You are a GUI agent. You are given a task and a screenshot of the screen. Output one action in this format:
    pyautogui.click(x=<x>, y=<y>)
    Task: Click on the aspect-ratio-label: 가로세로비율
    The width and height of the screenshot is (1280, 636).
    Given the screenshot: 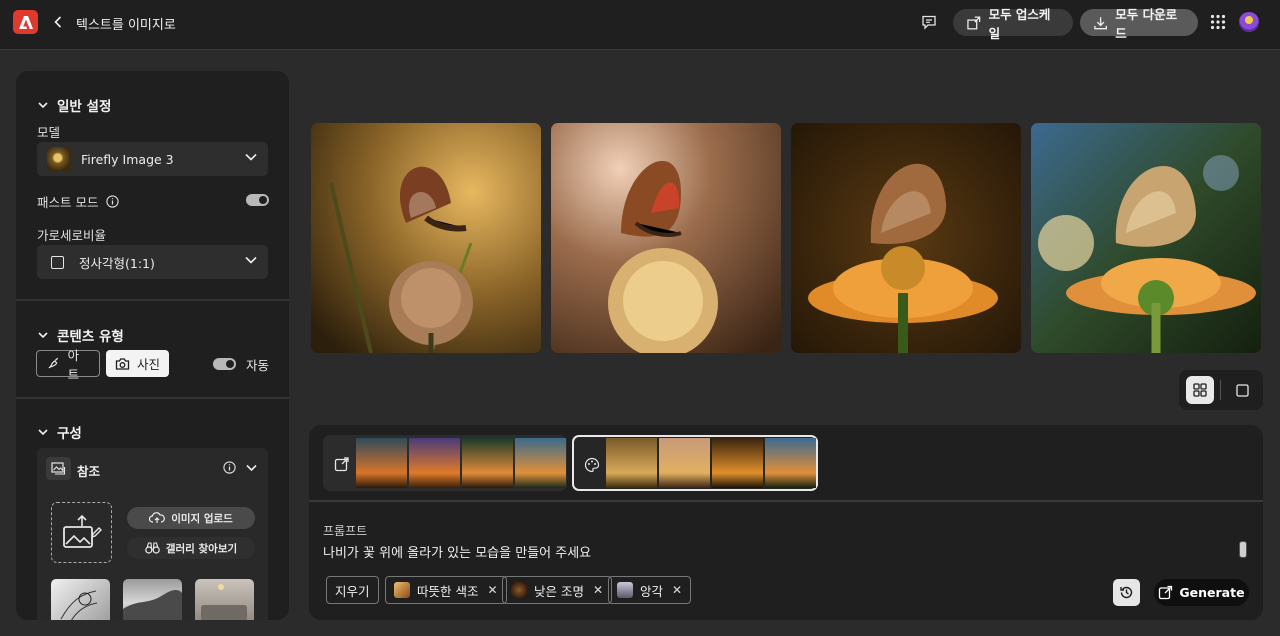 What is the action you would take?
    pyautogui.click(x=72, y=235)
    